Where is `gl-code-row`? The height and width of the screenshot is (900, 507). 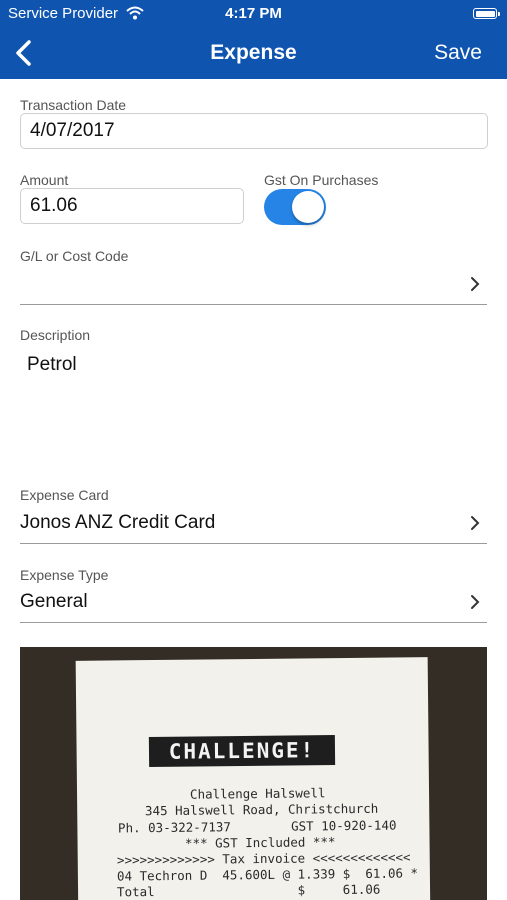 gl-code-row is located at coordinates (253, 284).